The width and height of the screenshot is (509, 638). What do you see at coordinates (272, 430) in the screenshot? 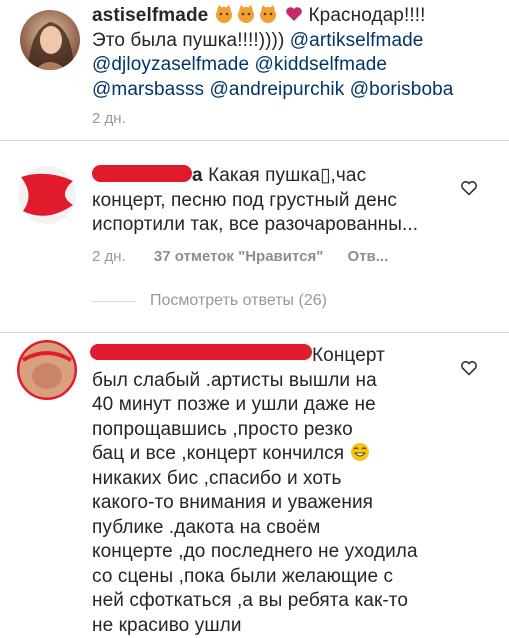
I see `comment-line: попрощавшись ,просто резко` at bounding box center [272, 430].